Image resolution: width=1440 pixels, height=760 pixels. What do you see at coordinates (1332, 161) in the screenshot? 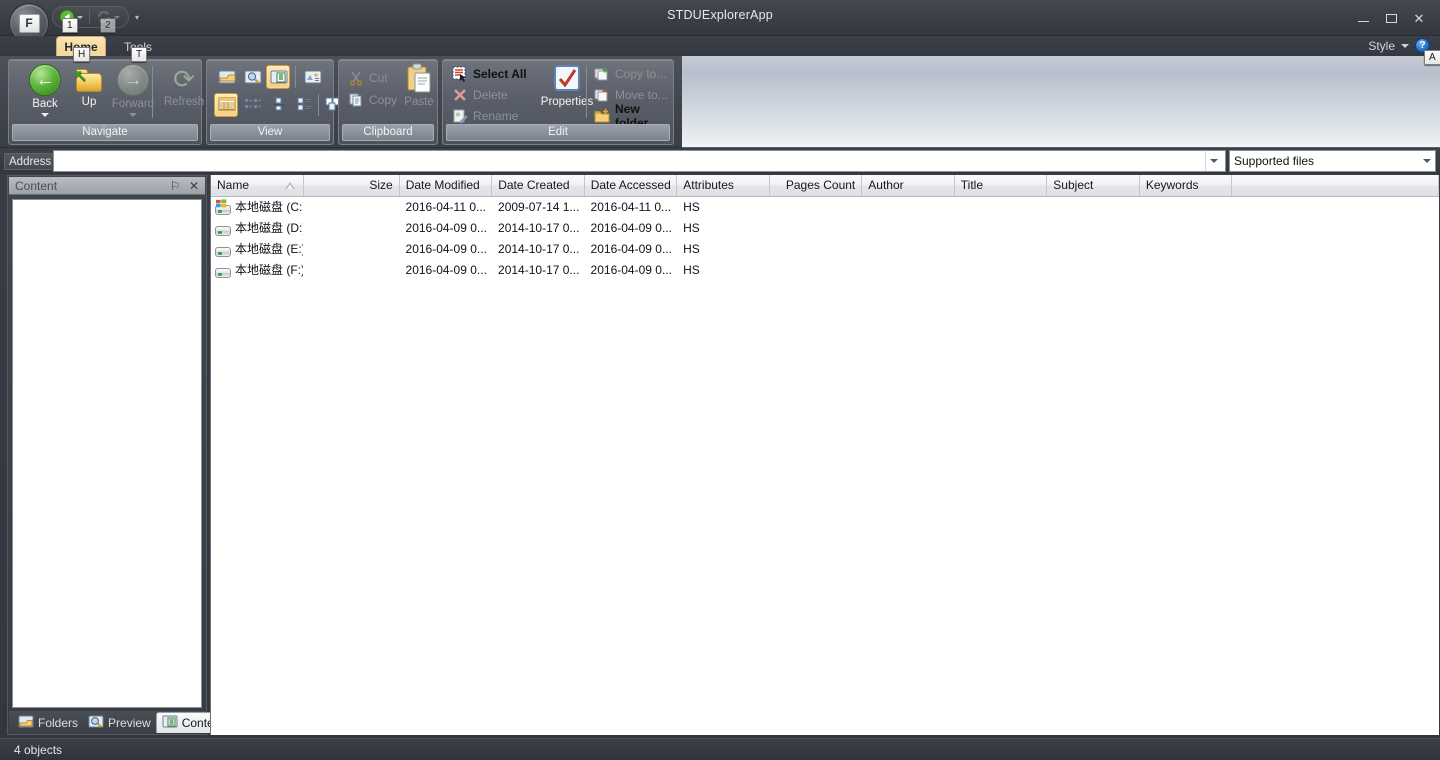
I see `file-filter-combobox: Supported files` at bounding box center [1332, 161].